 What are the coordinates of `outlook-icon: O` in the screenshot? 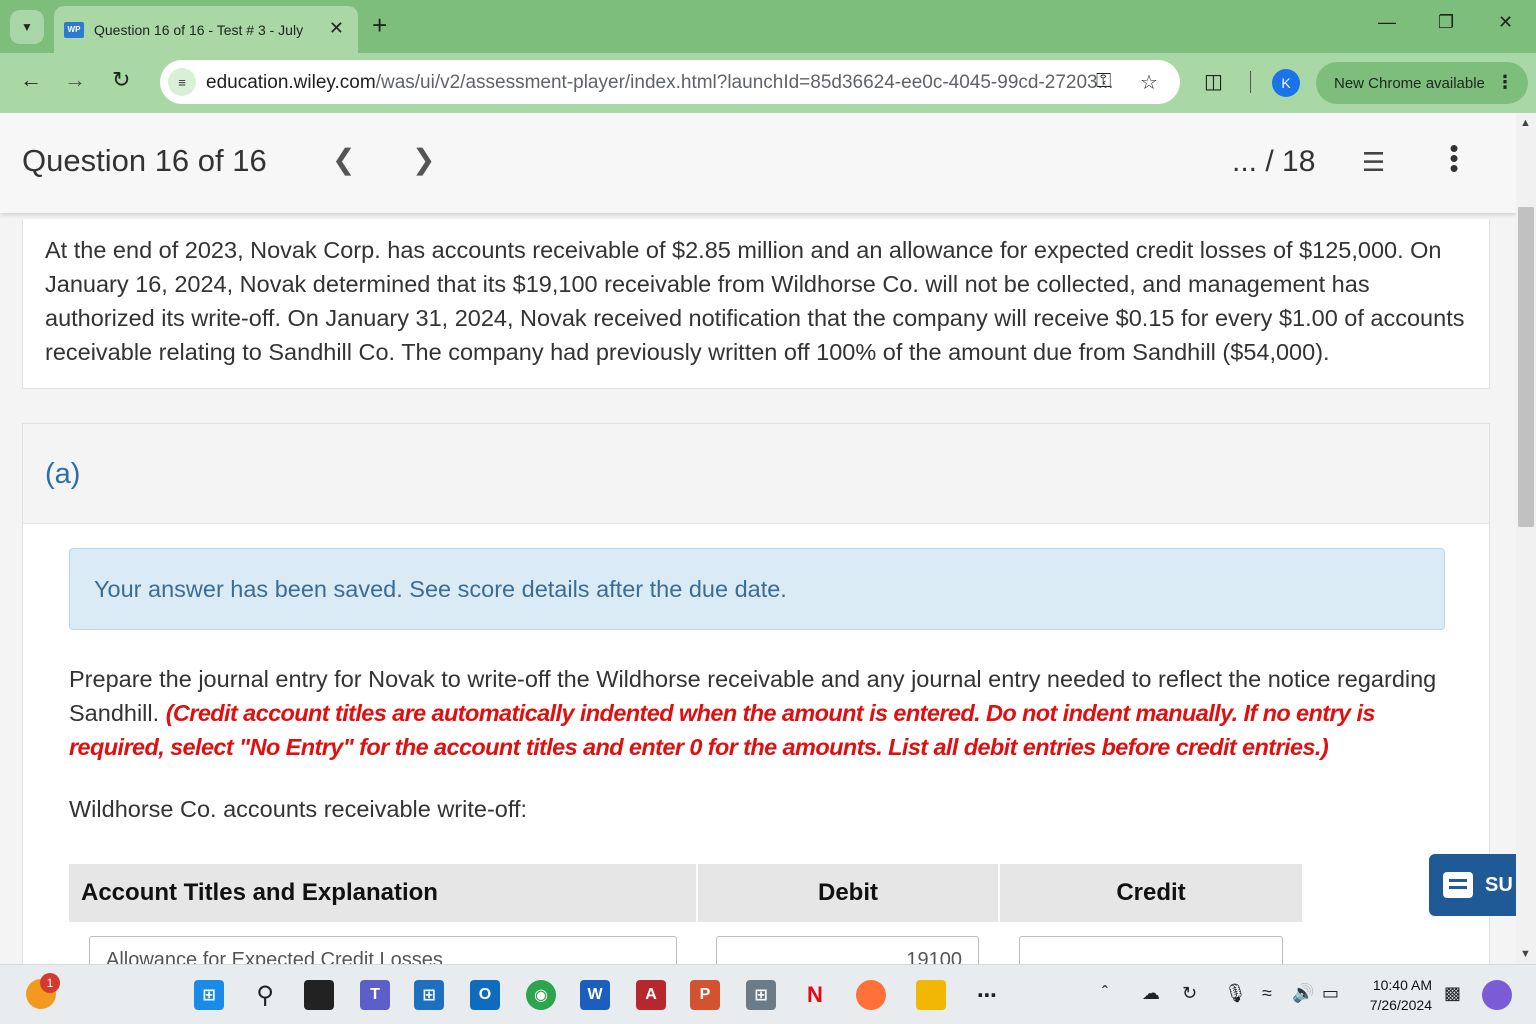 It's located at (485, 995).